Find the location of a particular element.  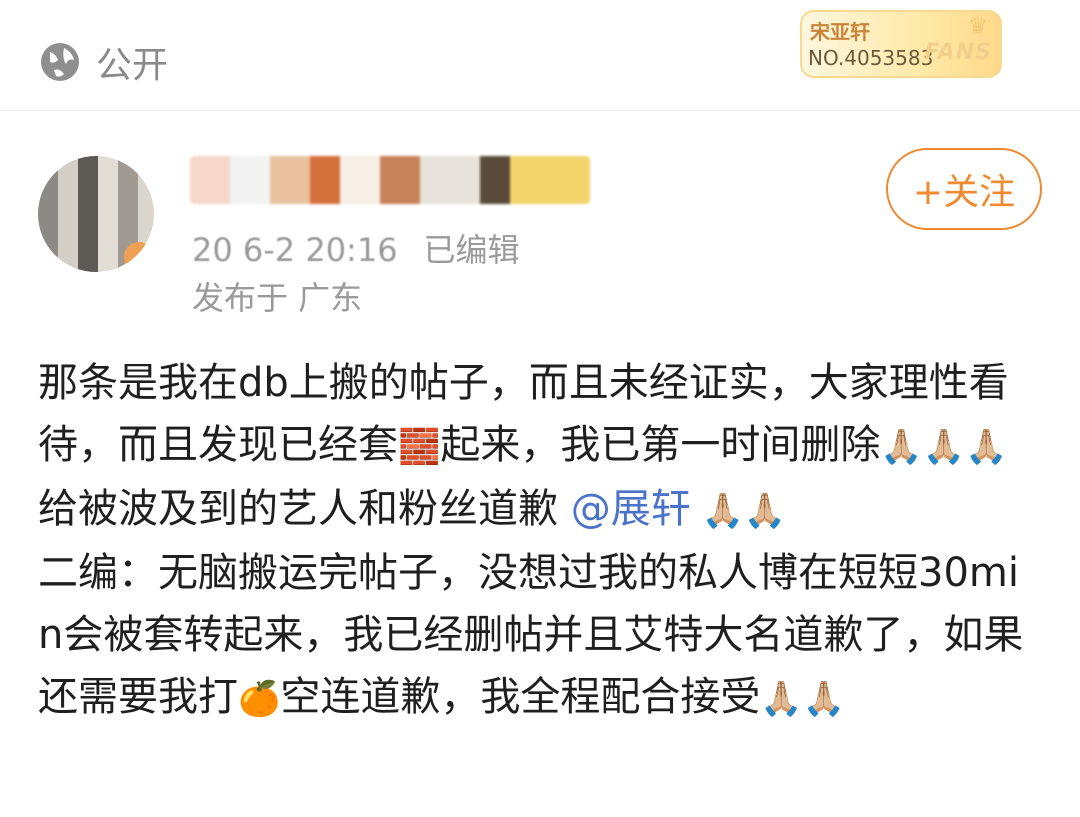

crown-icon: ♛ is located at coordinates (978, 26).